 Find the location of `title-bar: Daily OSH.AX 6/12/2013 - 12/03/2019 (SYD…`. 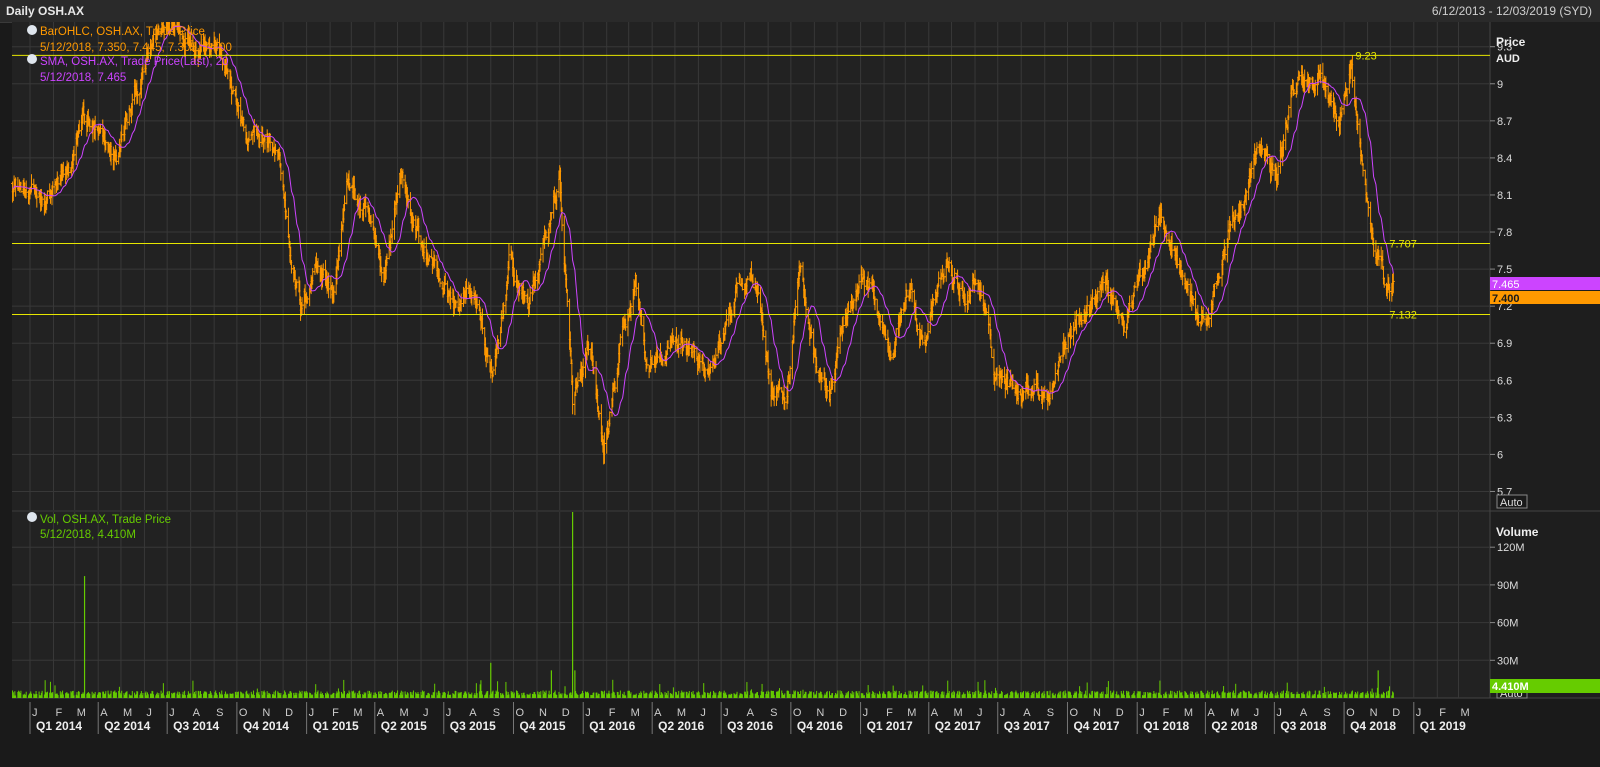

title-bar: Daily OSH.AX 6/12/2013 - 12/03/2019 (SYD… is located at coordinates (800, 11).